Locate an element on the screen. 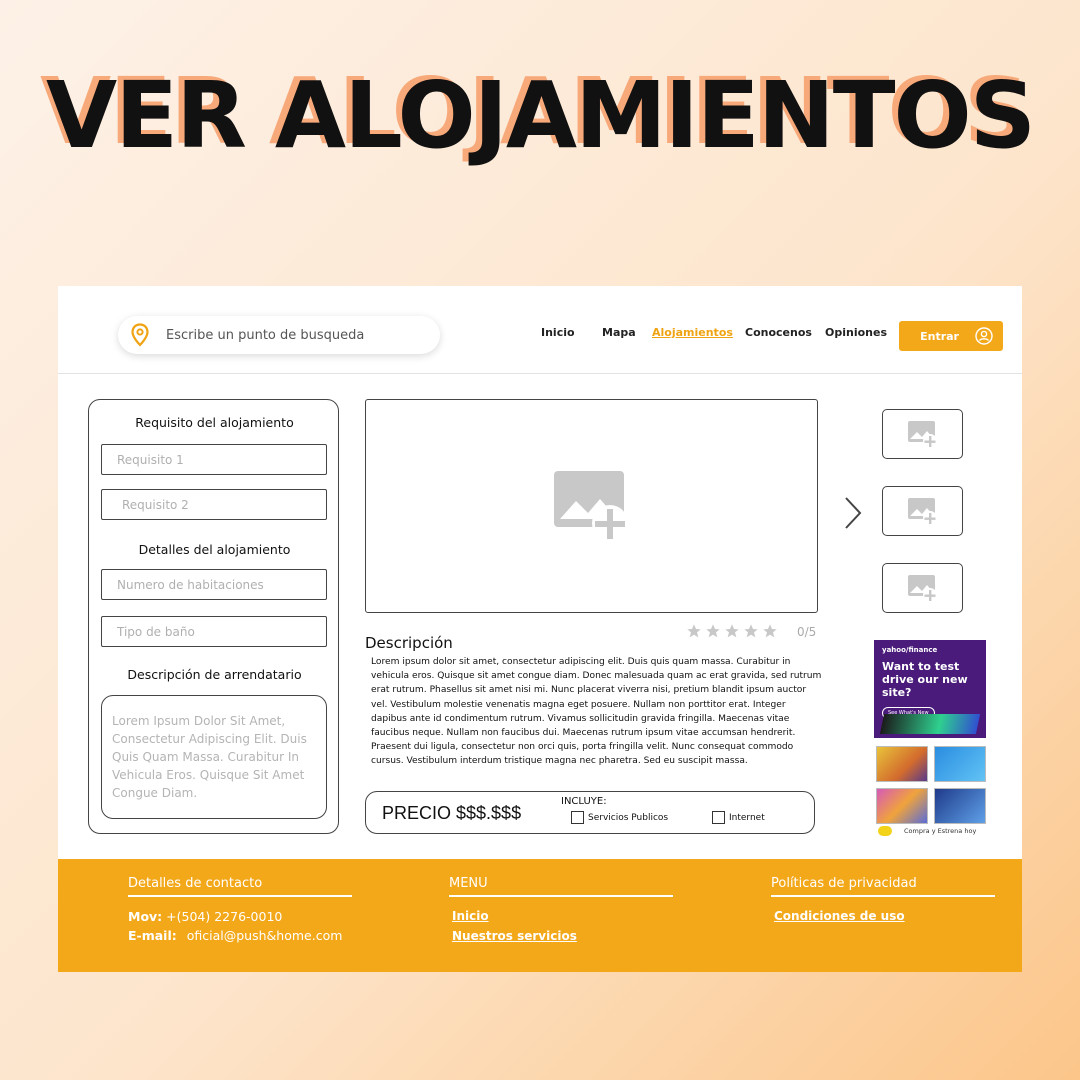  ad-brand: yahoo/finance is located at coordinates (910, 650).